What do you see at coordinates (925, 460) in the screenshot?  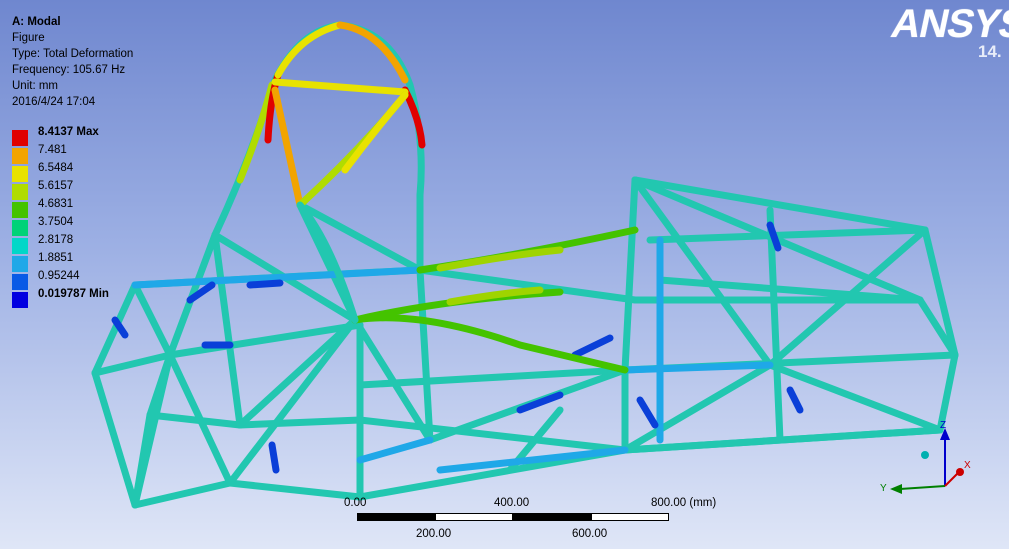 I see `coordinate-triad: Z Y X` at bounding box center [925, 460].